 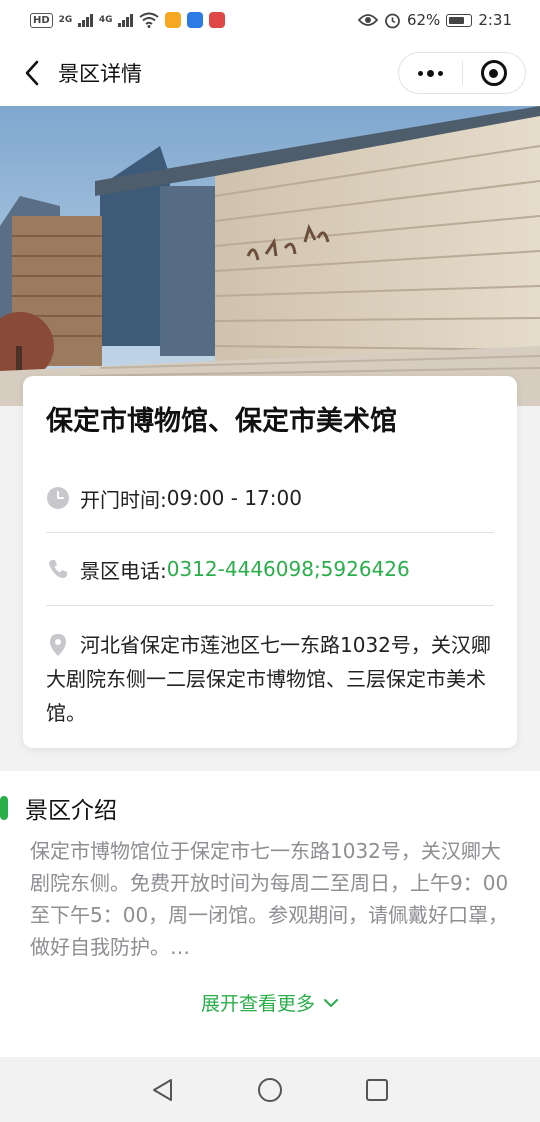 I want to click on target-icon, so click(x=493, y=73).